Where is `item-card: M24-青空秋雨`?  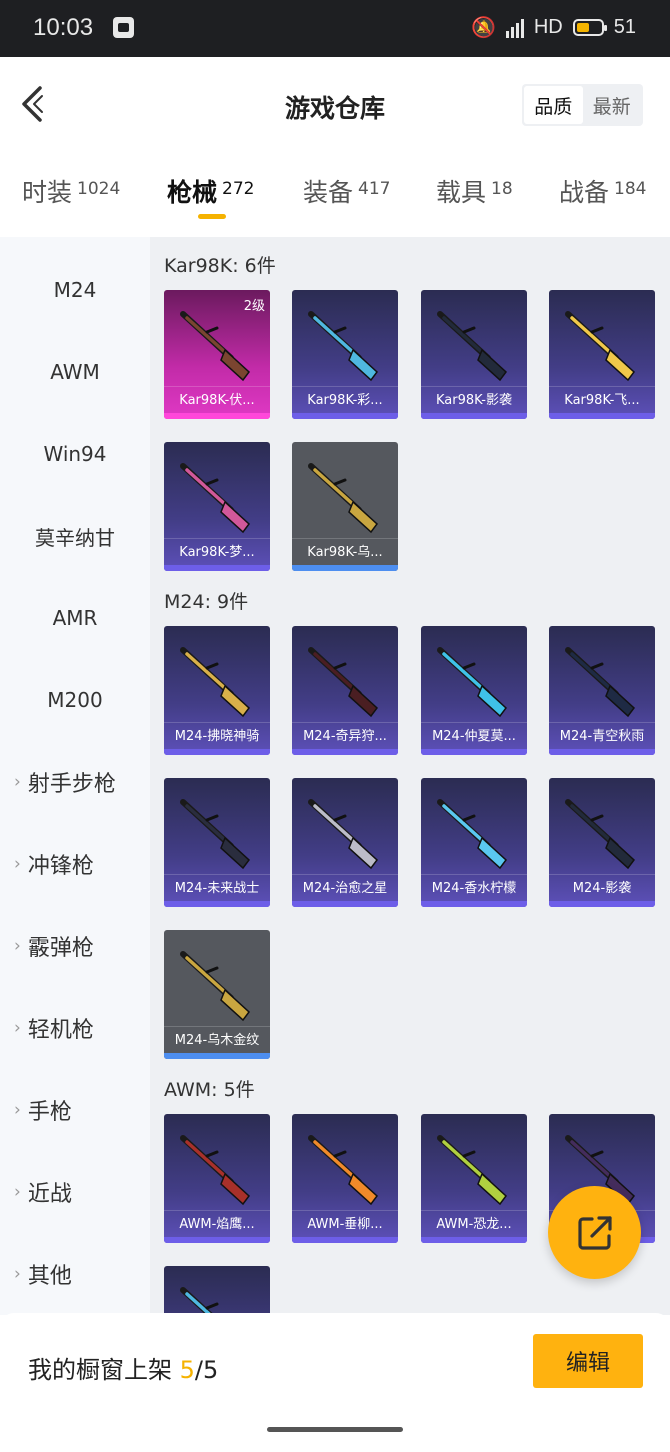 item-card: M24-青空秋雨 is located at coordinates (602, 690).